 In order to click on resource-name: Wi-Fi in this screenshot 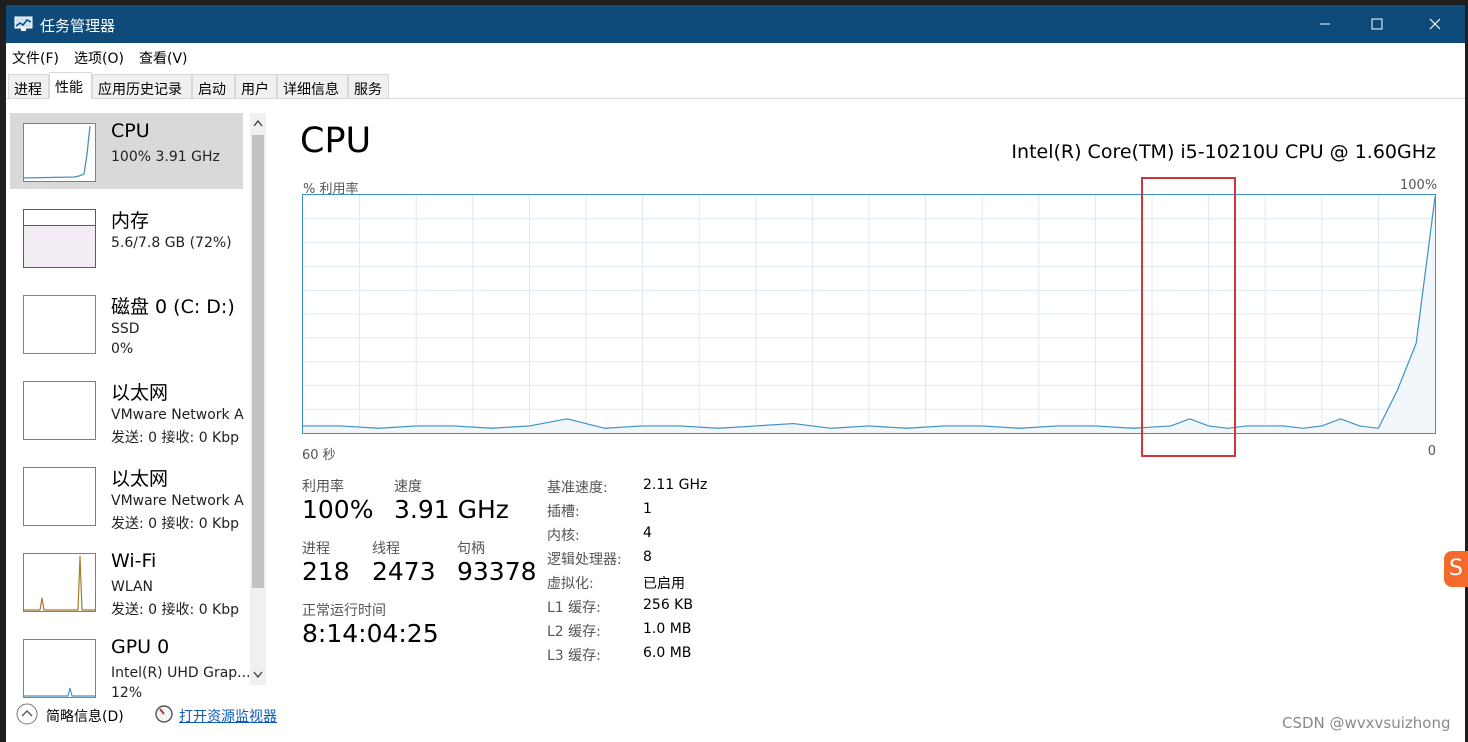, I will do `click(134, 561)`.